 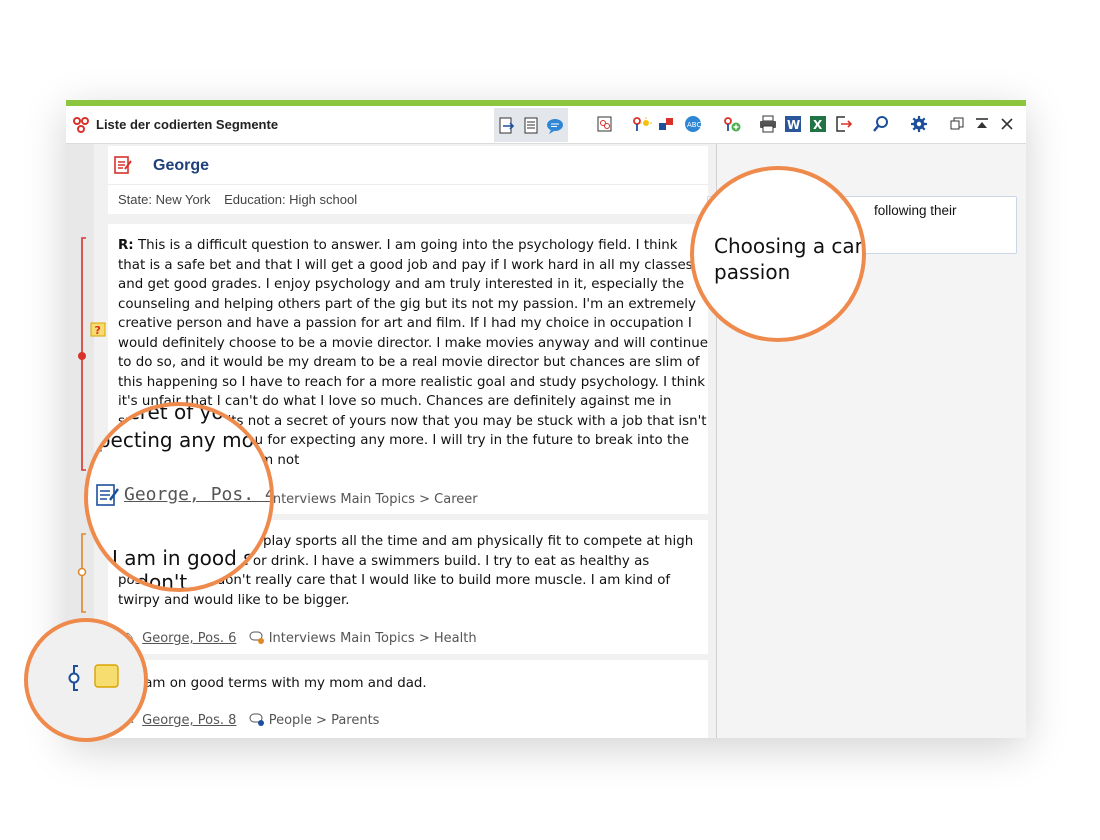 I want to click on code-filter-icon, so click(x=605, y=124).